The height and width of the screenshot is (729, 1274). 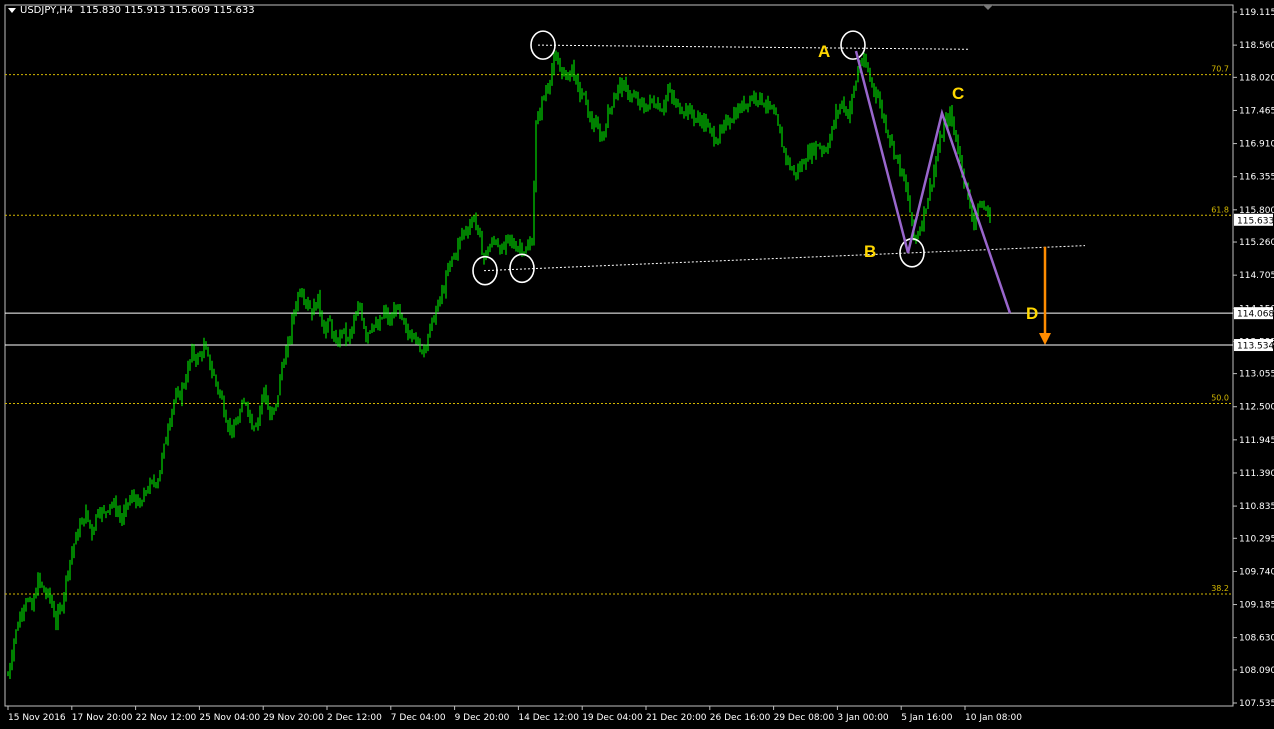 I want to click on y-tick-label: 108.090, so click(x=1256, y=671).